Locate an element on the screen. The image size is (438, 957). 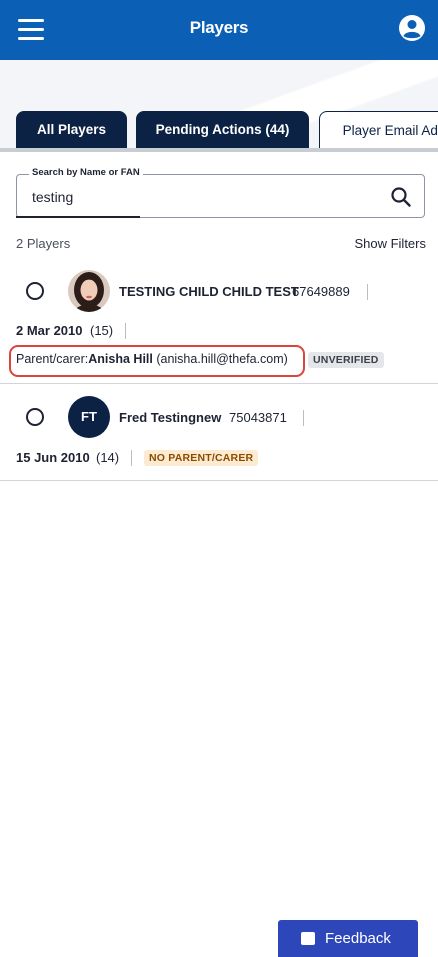
feedback-icon is located at coordinates (308, 938).